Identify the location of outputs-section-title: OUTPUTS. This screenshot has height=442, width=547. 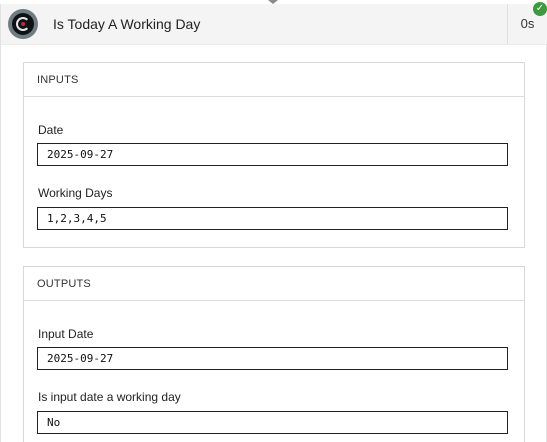
(274, 284).